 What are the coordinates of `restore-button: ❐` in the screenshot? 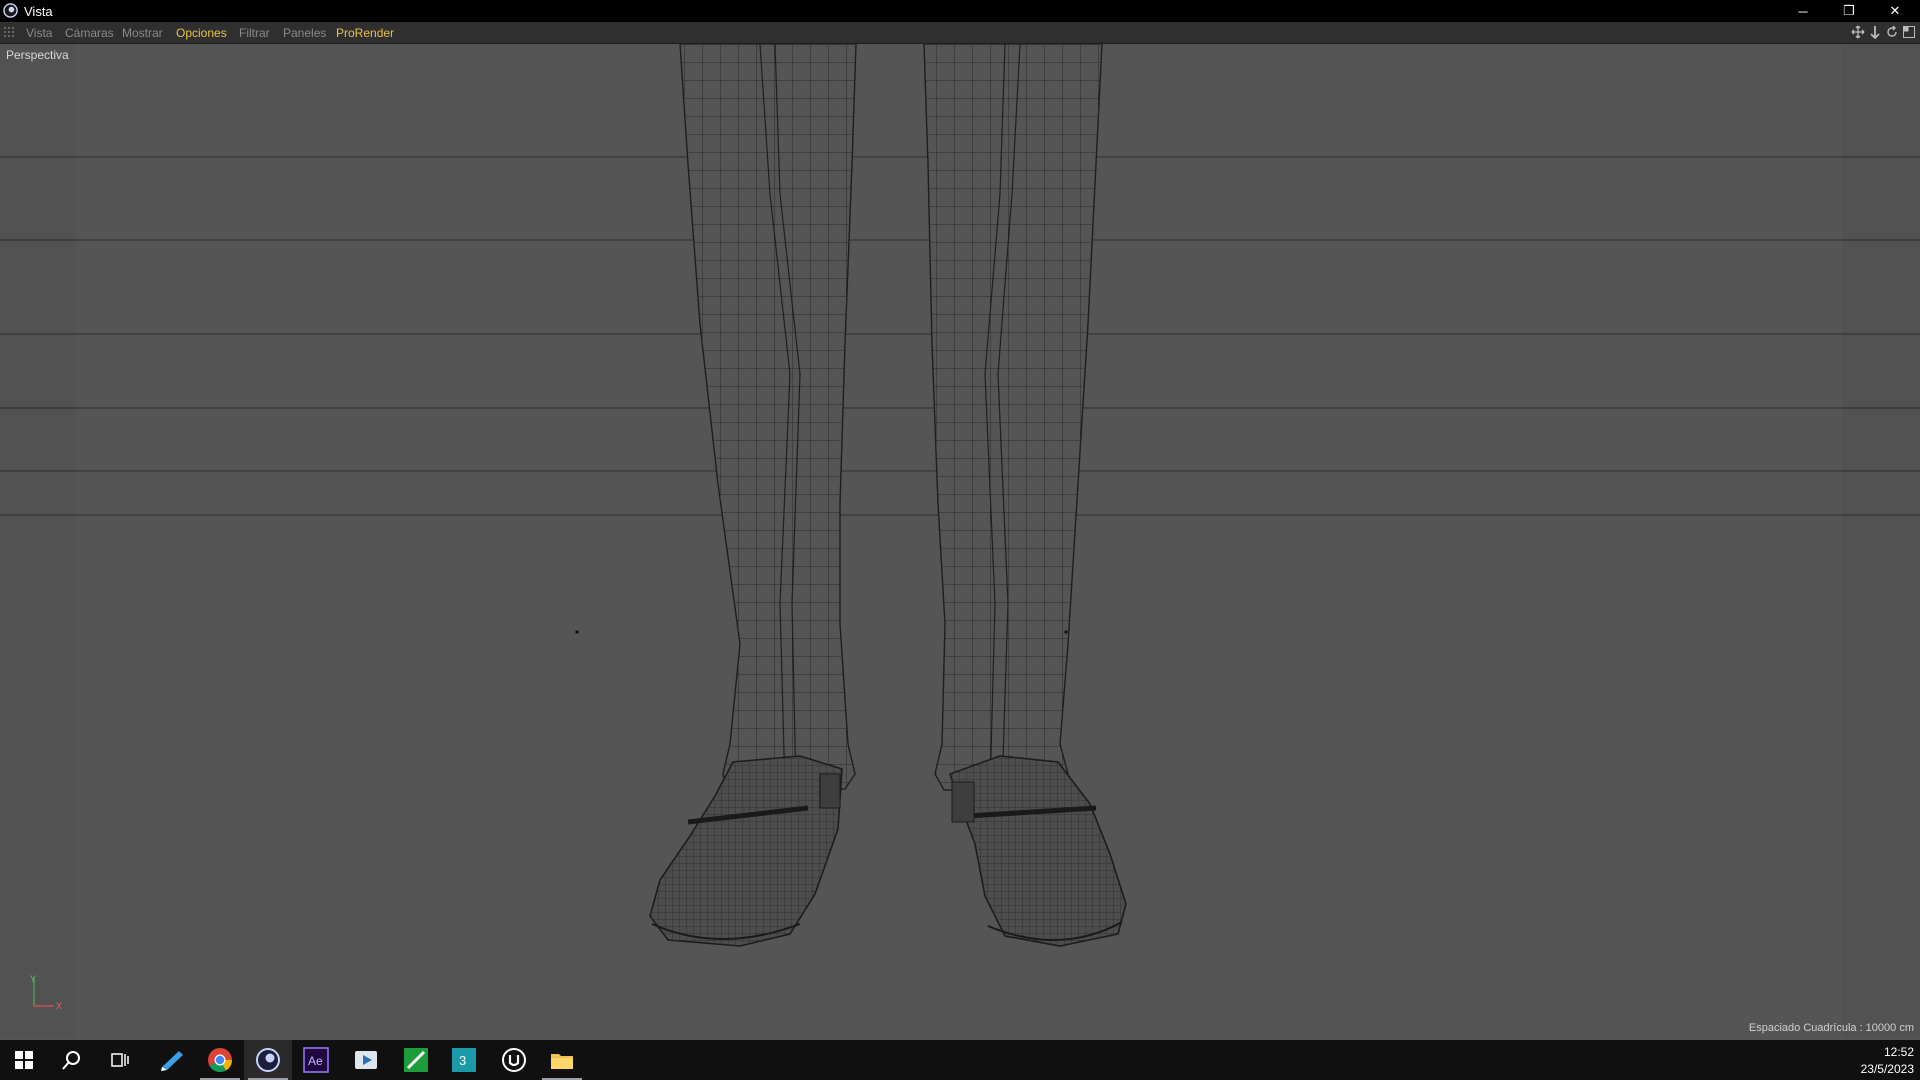 It's located at (1849, 11).